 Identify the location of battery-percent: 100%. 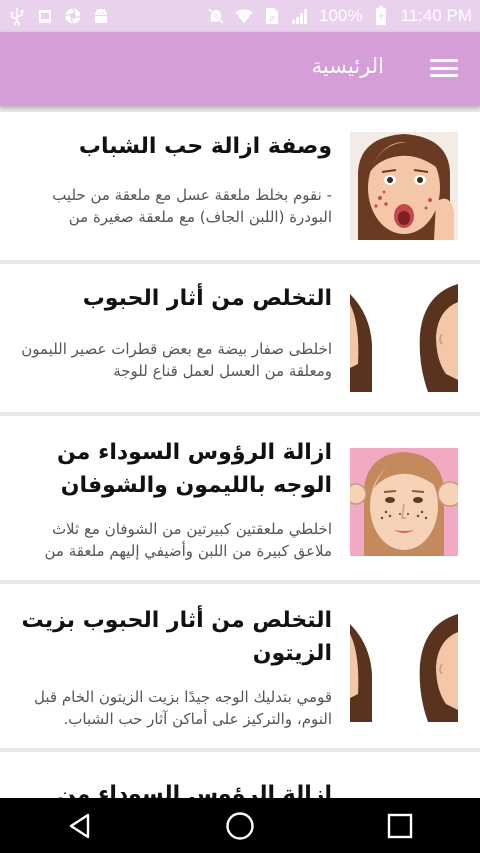
(341, 15).